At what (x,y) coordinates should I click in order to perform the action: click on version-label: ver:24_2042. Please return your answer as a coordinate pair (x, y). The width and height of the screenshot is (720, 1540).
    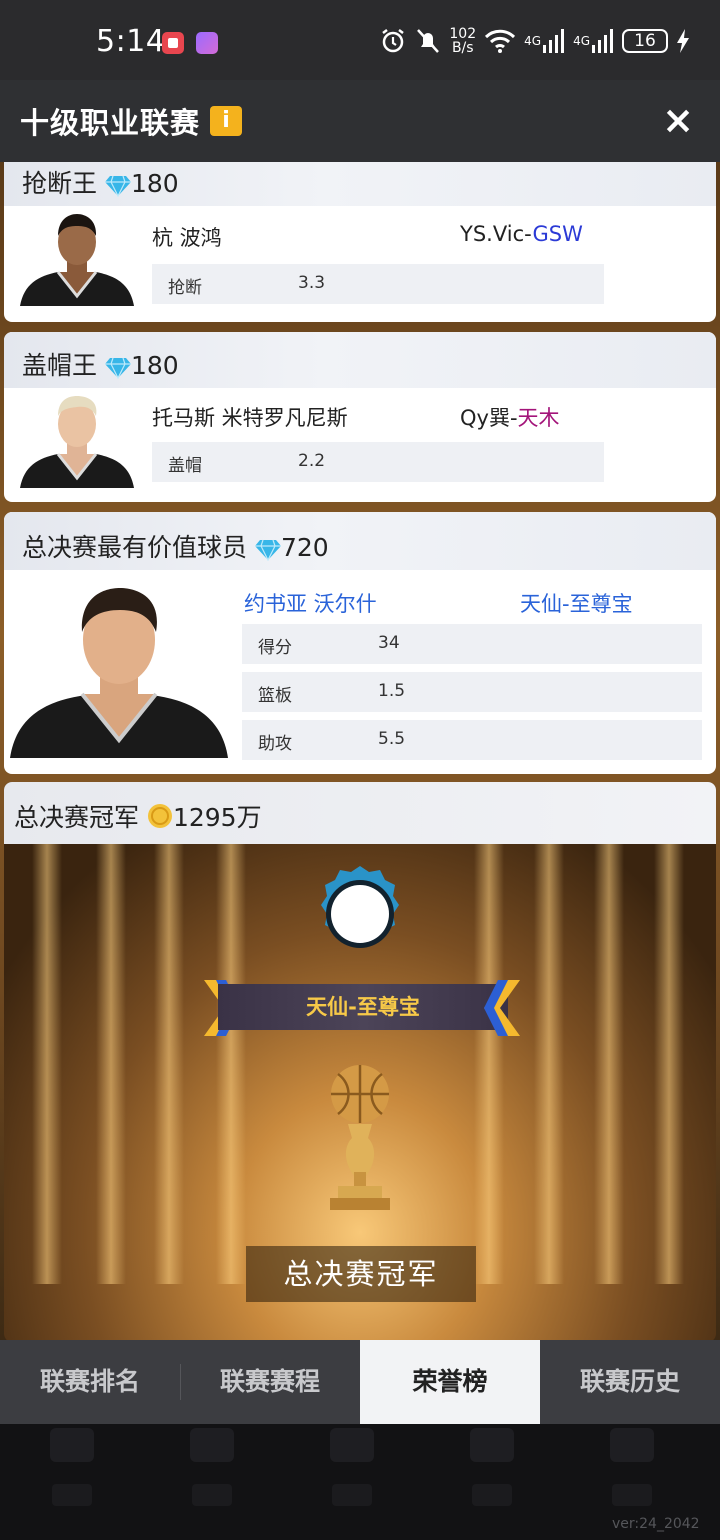
    Looking at the image, I should click on (656, 1524).